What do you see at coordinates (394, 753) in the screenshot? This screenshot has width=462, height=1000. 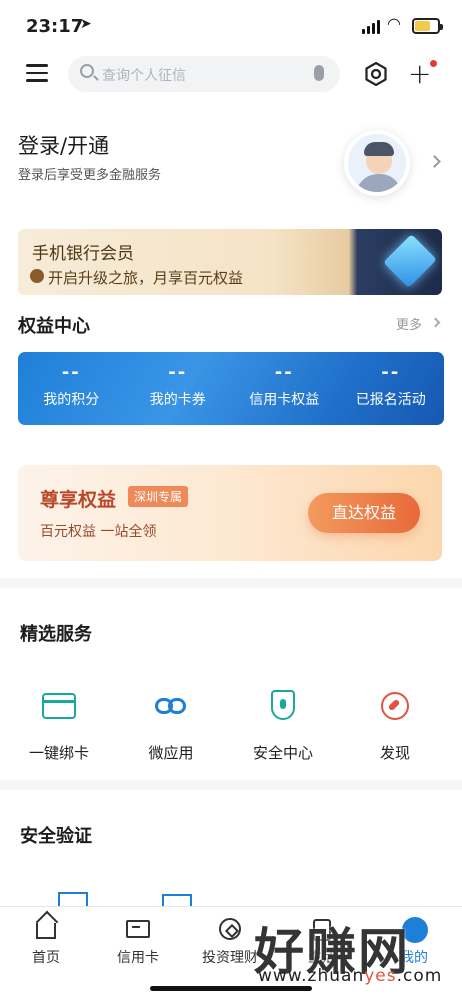 I see `service-label: 发现` at bounding box center [394, 753].